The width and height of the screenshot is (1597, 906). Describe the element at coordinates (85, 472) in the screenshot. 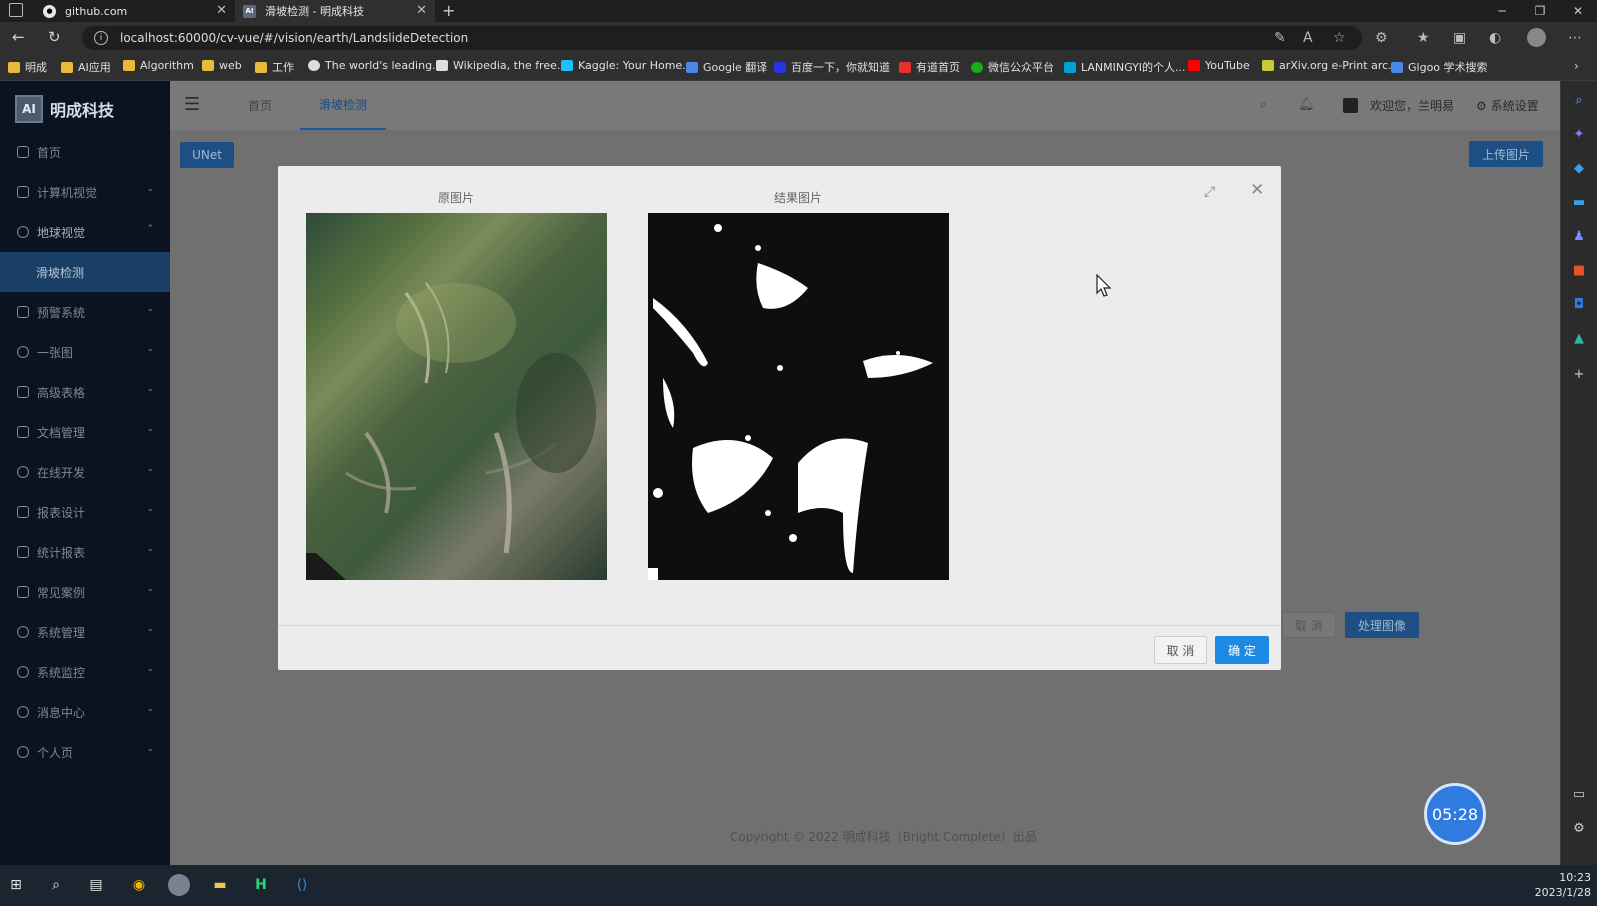

I see `sidebar-item-online-dev: 在线开发 ⌄` at that location.